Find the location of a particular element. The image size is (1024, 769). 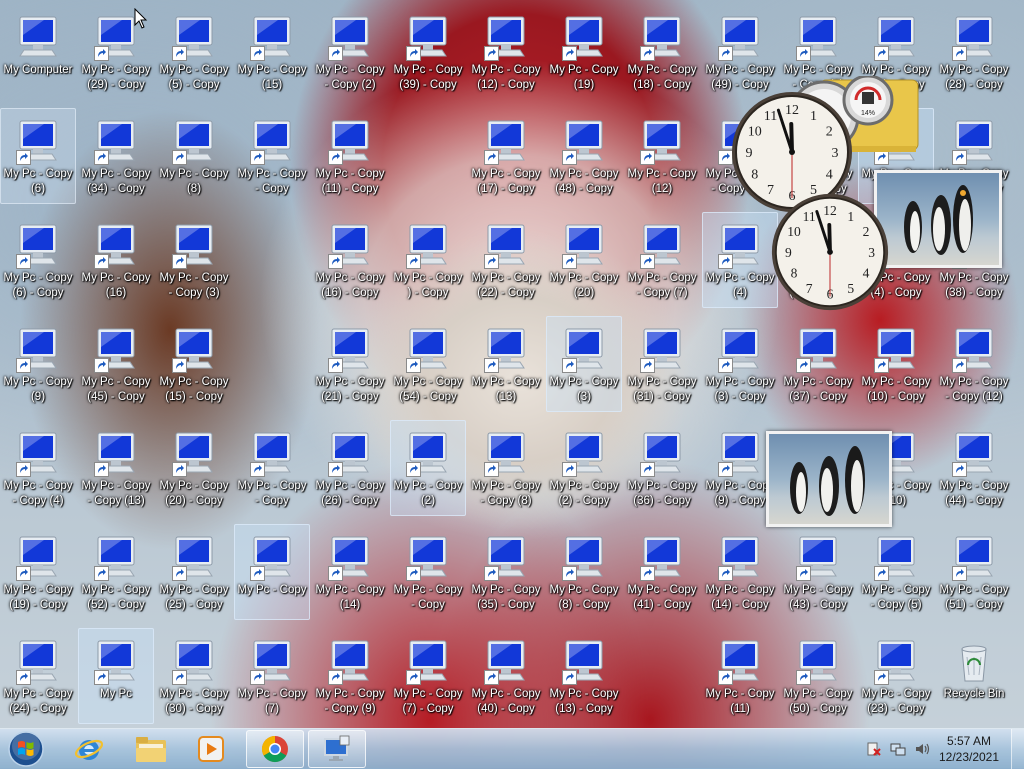

desktop-icon: My Pc - Copy - Copy (12) is located at coordinates (974, 364).